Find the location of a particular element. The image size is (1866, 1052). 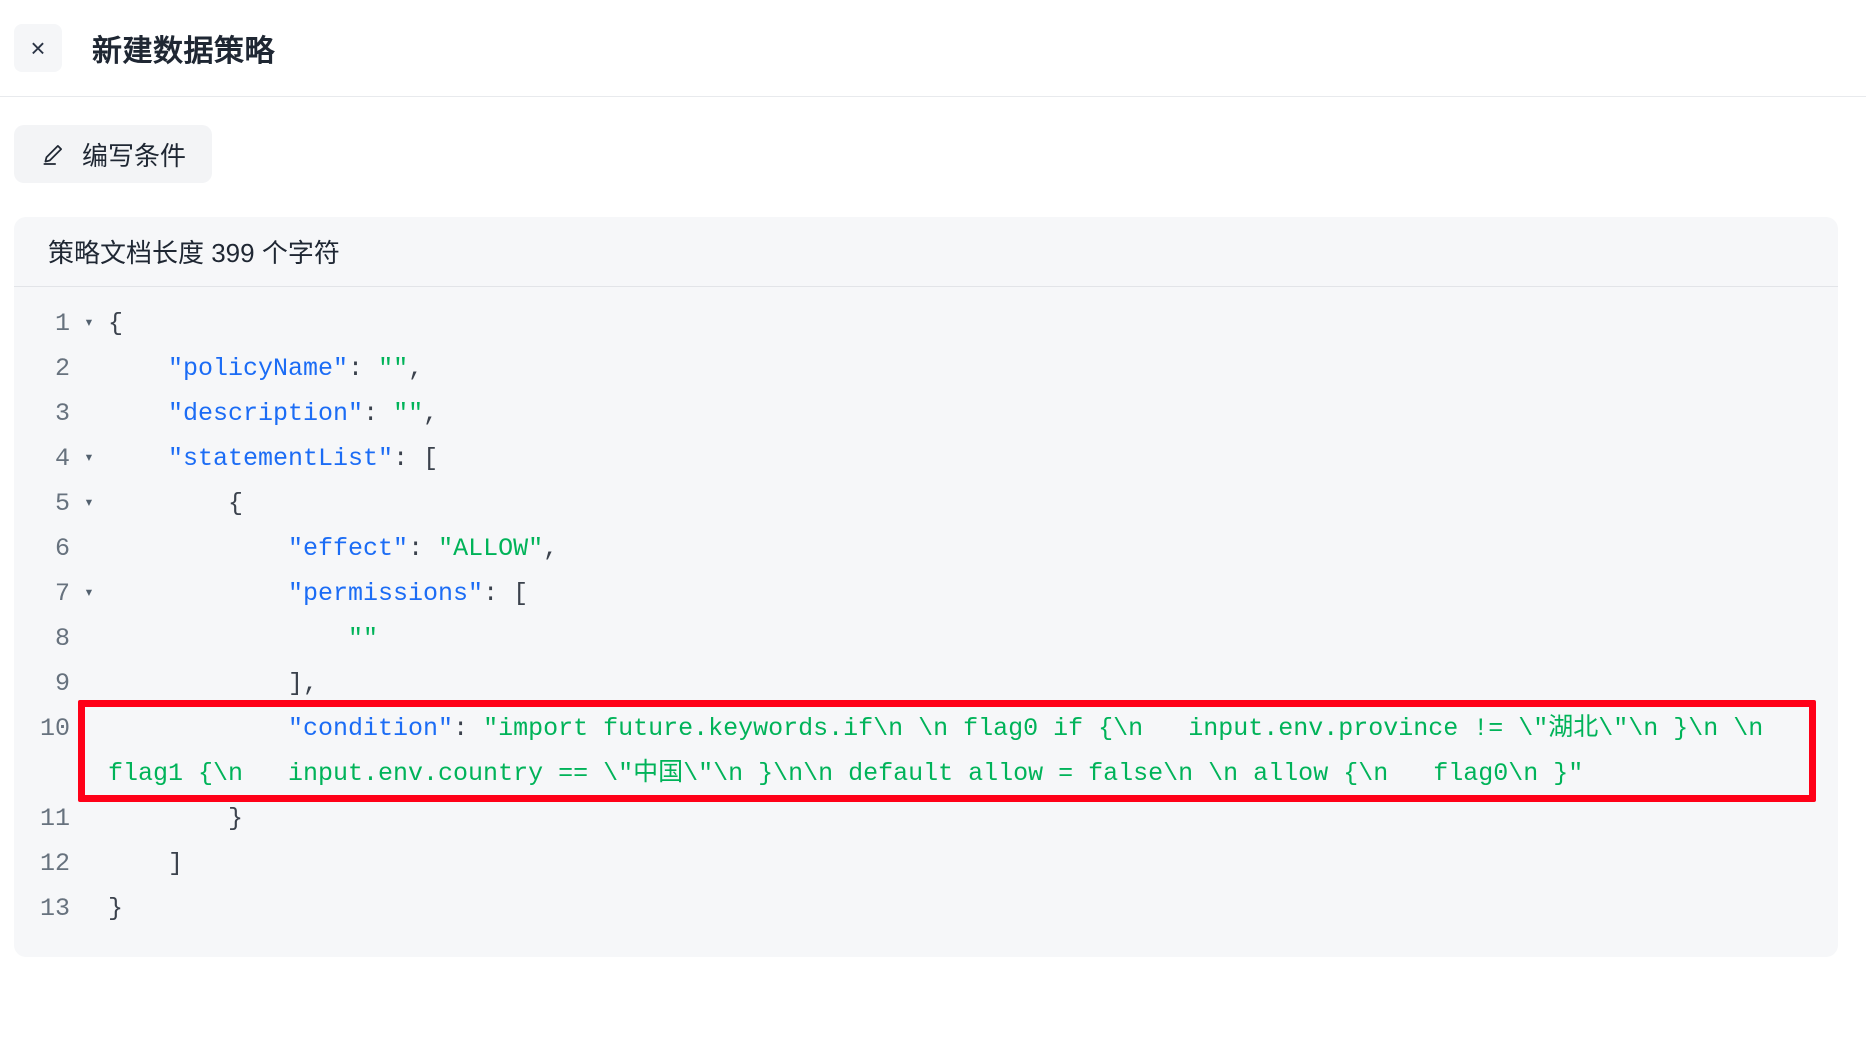

line-number: 7 is located at coordinates (62, 593).